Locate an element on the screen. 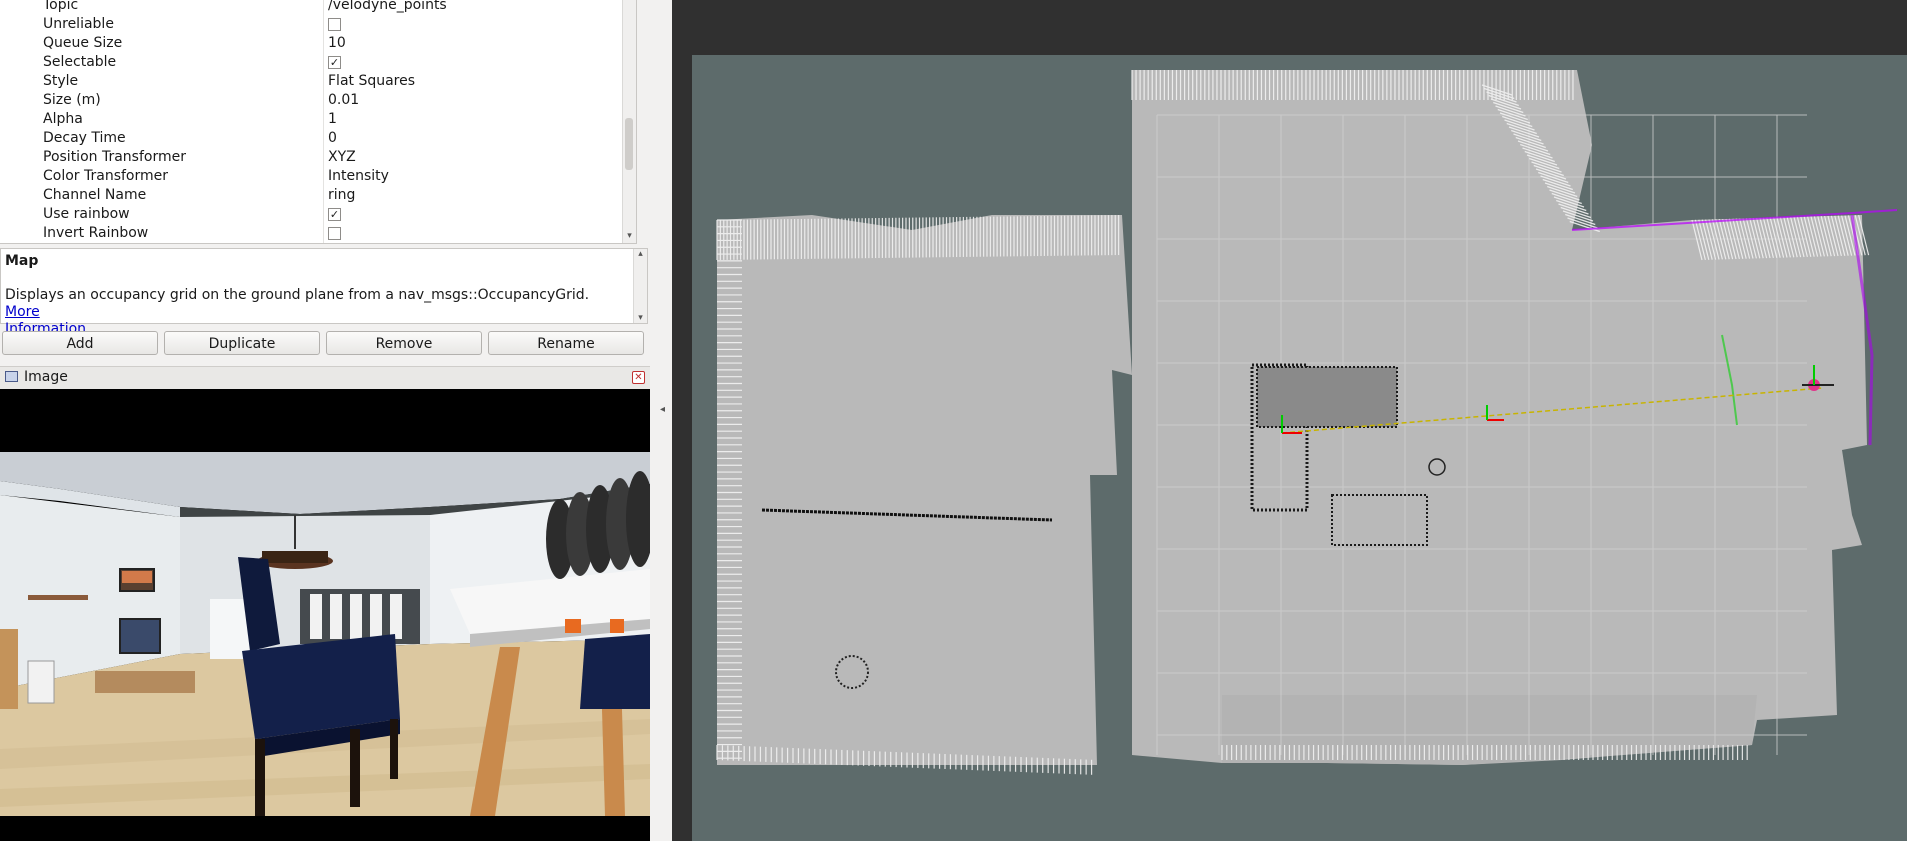 This screenshot has height=841, width=1907. image-panel-header: Image ✕ is located at coordinates (325, 378).